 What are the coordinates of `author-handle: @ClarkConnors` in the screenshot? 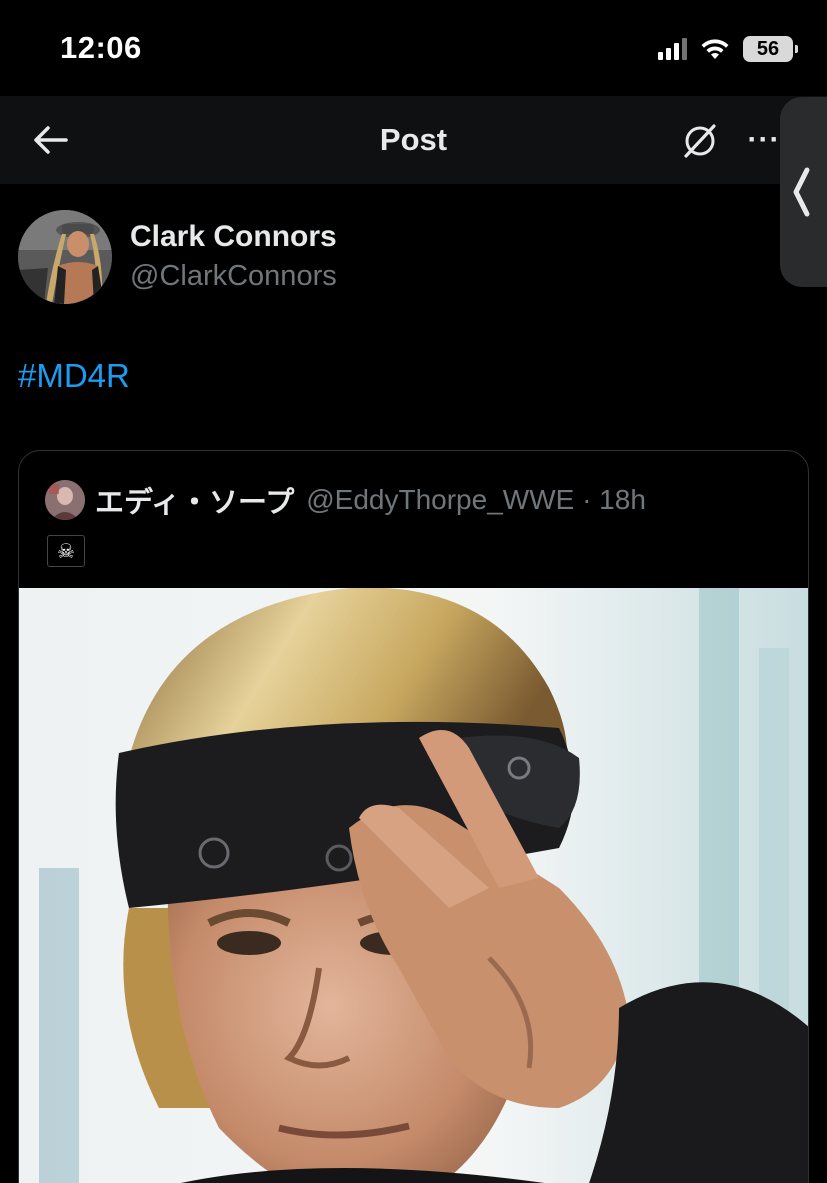 It's located at (233, 276).